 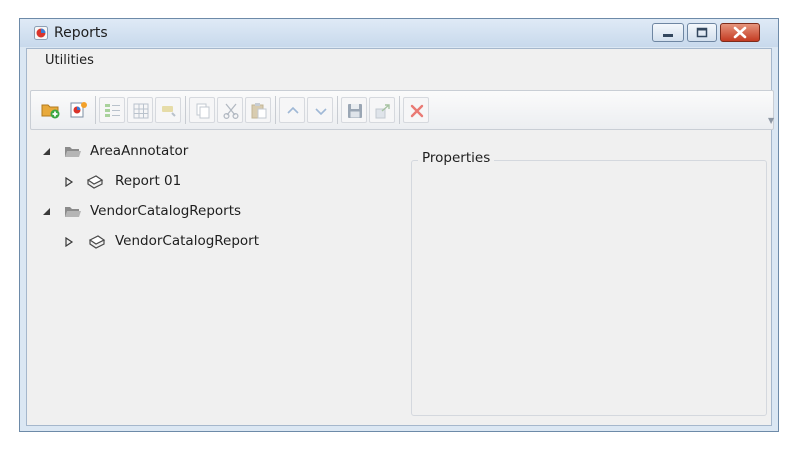 I want to click on save-button, so click(x=354, y=110).